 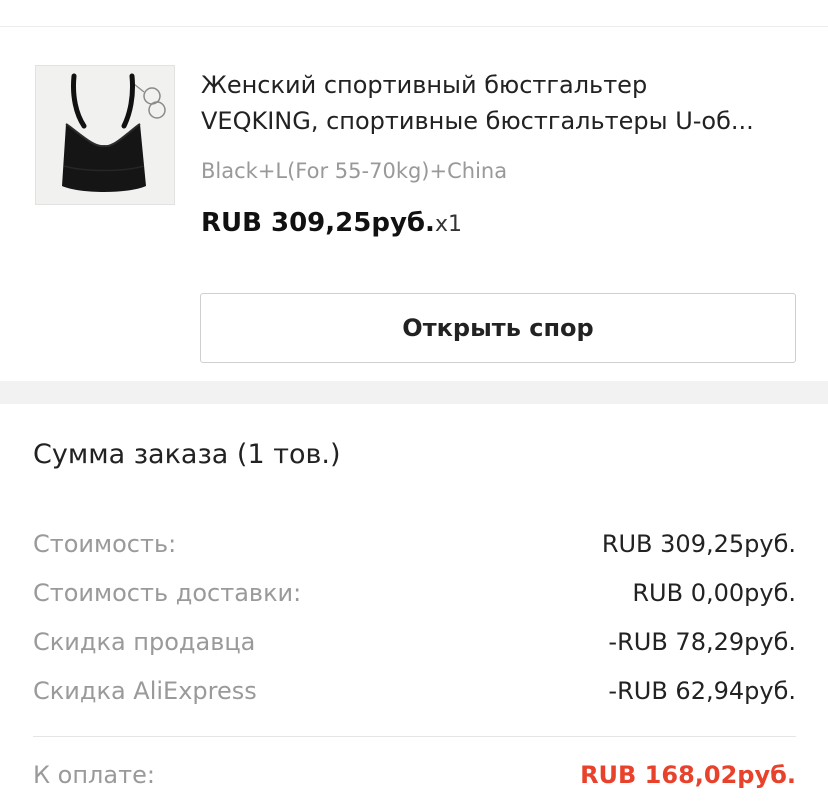 I want to click on summary-row-seller-discount: Скидка продавца -RUB 78,29руб., so click(x=414, y=642).